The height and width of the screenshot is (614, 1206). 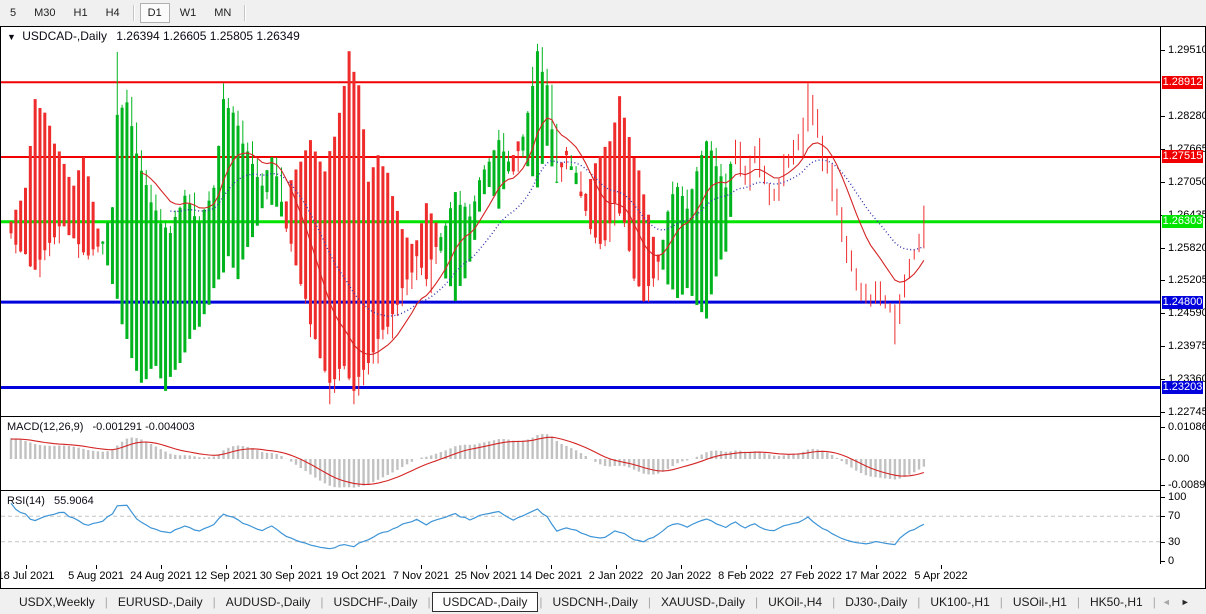 I want to click on tab-usdcad-daily: USDCAD-,Daily, so click(x=485, y=602).